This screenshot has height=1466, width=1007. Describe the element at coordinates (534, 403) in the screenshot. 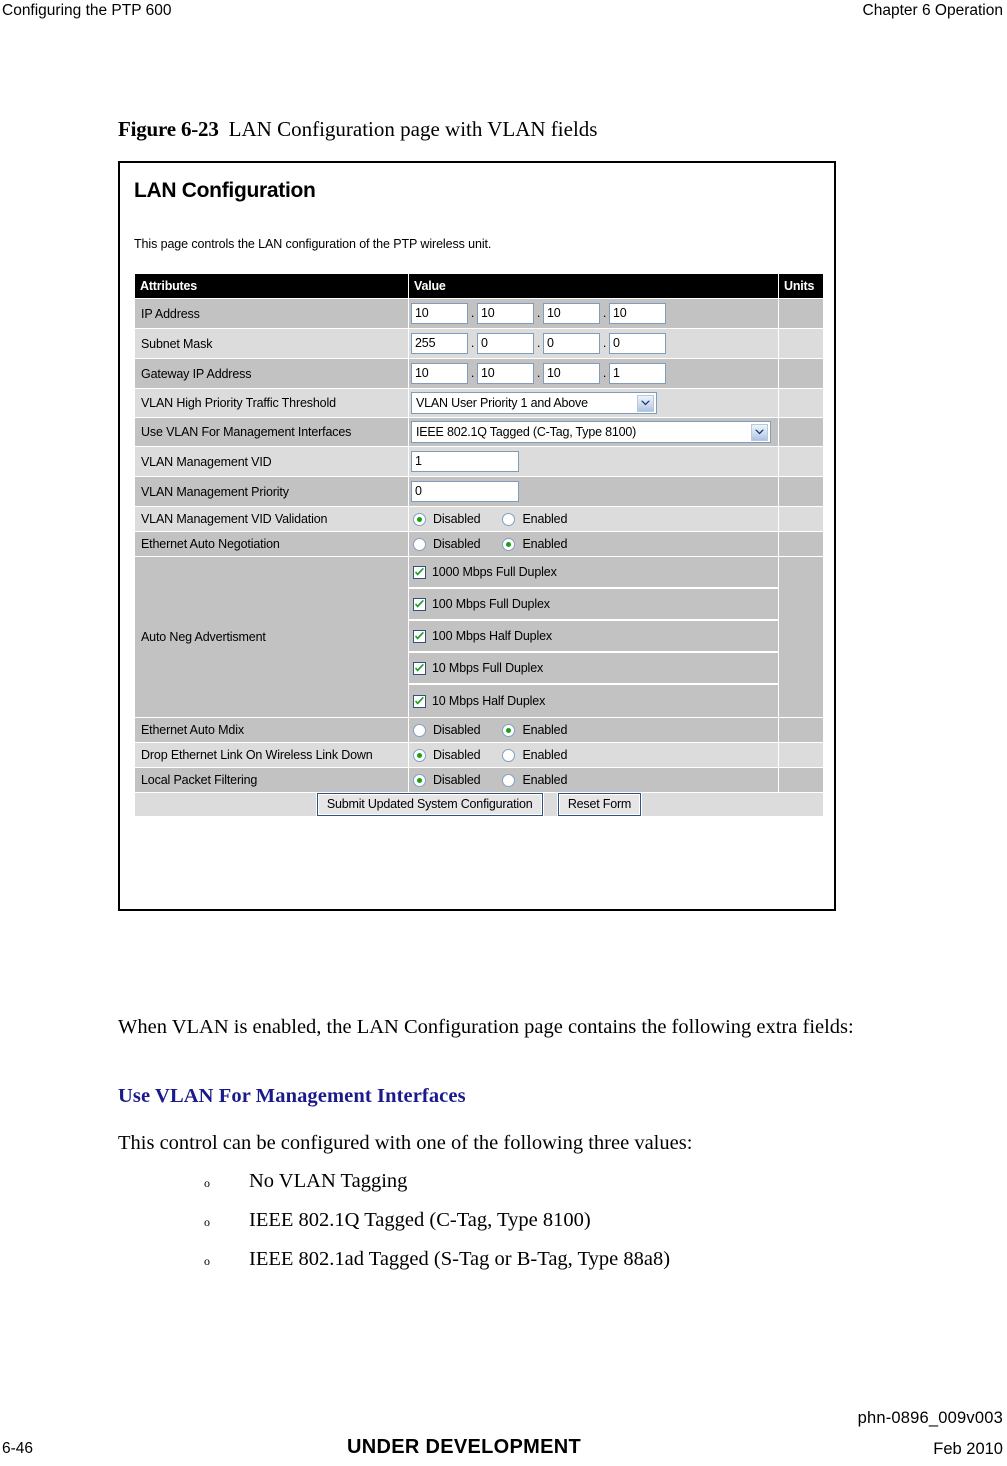

I see `vlan-high-priority-threshold-select: VLAN User Priority 1 and Above` at that location.